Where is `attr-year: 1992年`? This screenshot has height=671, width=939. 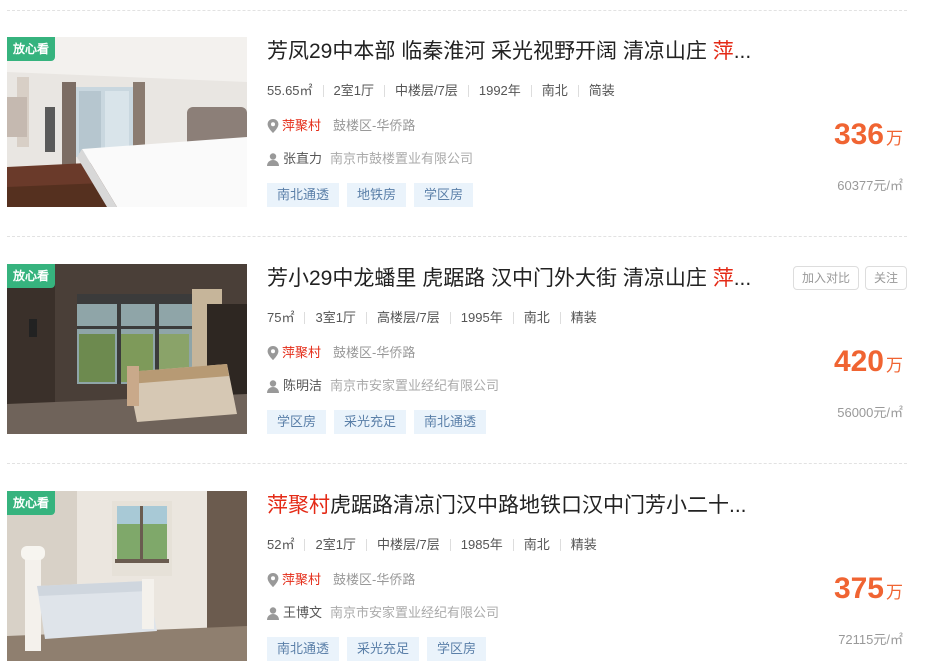 attr-year: 1992年 is located at coordinates (499, 90).